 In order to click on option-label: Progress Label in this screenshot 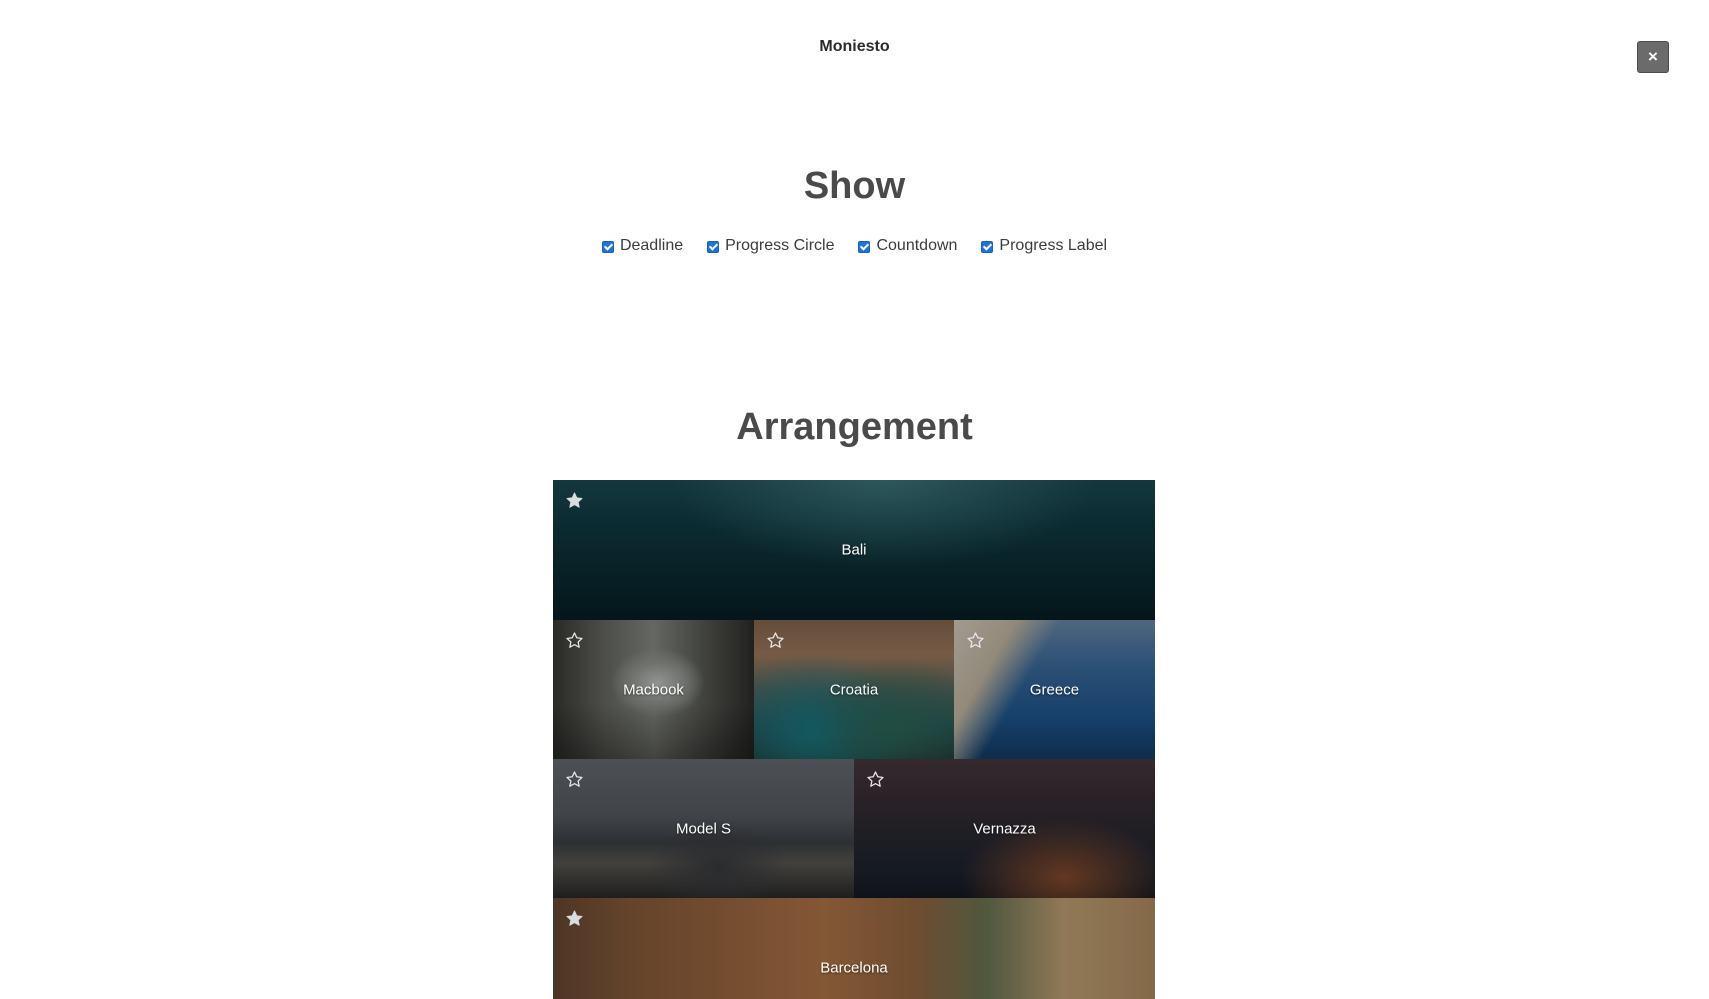, I will do `click(1053, 245)`.